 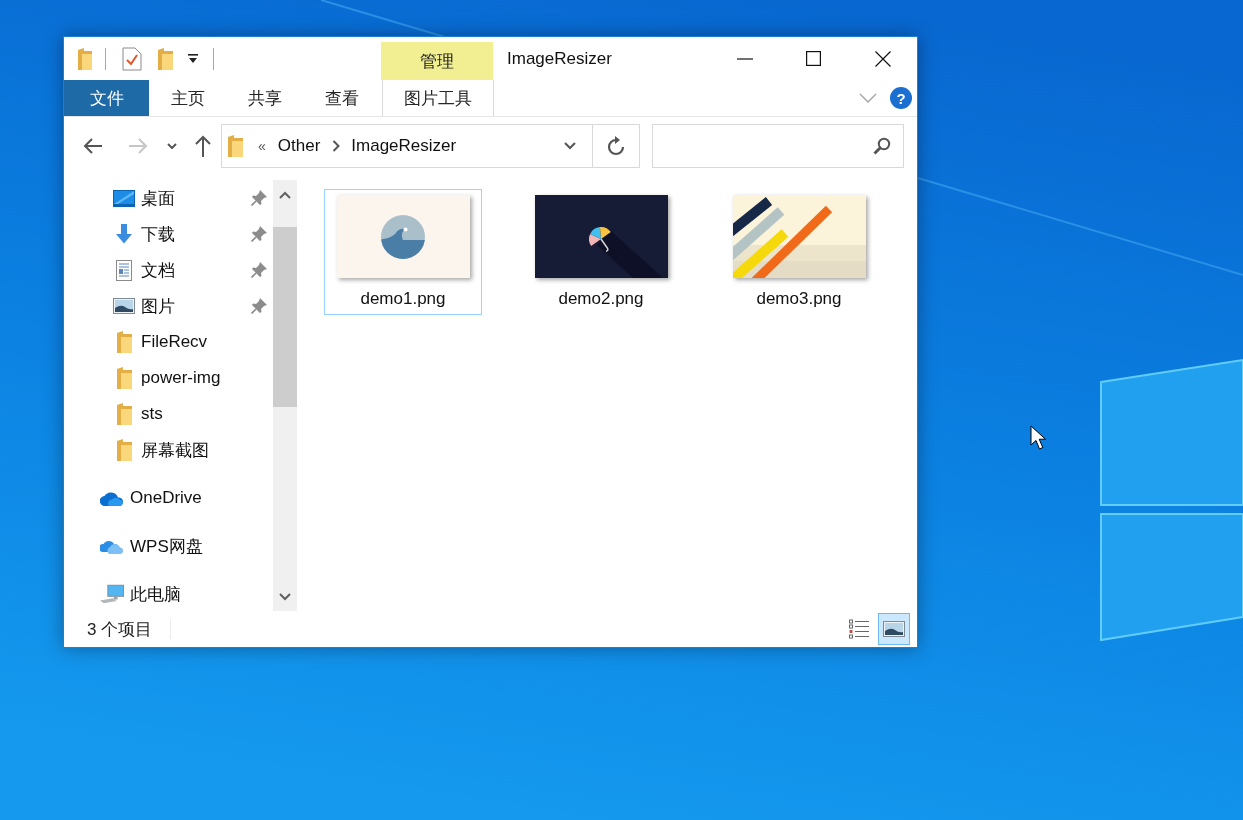 What do you see at coordinates (93, 146) in the screenshot?
I see `arrow-left-icon` at bounding box center [93, 146].